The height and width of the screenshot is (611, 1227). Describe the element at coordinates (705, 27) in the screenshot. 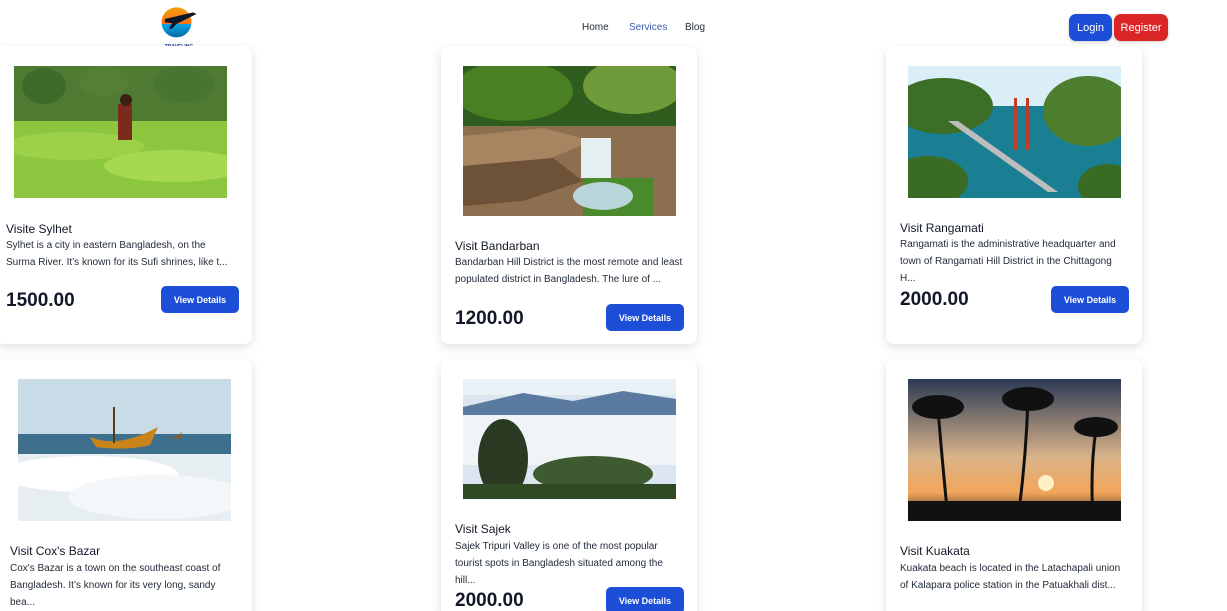

I see `nav-blog-link: Blog` at that location.